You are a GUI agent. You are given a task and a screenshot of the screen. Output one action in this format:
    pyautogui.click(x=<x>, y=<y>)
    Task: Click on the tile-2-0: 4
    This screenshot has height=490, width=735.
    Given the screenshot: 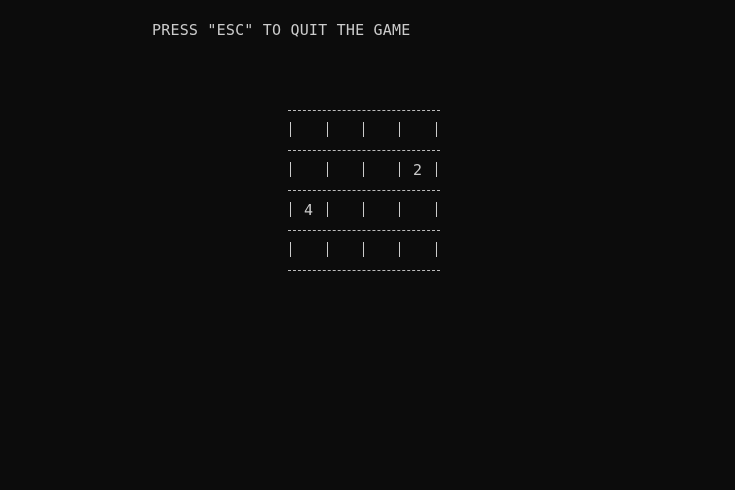 What is the action you would take?
    pyautogui.click(x=308, y=210)
    